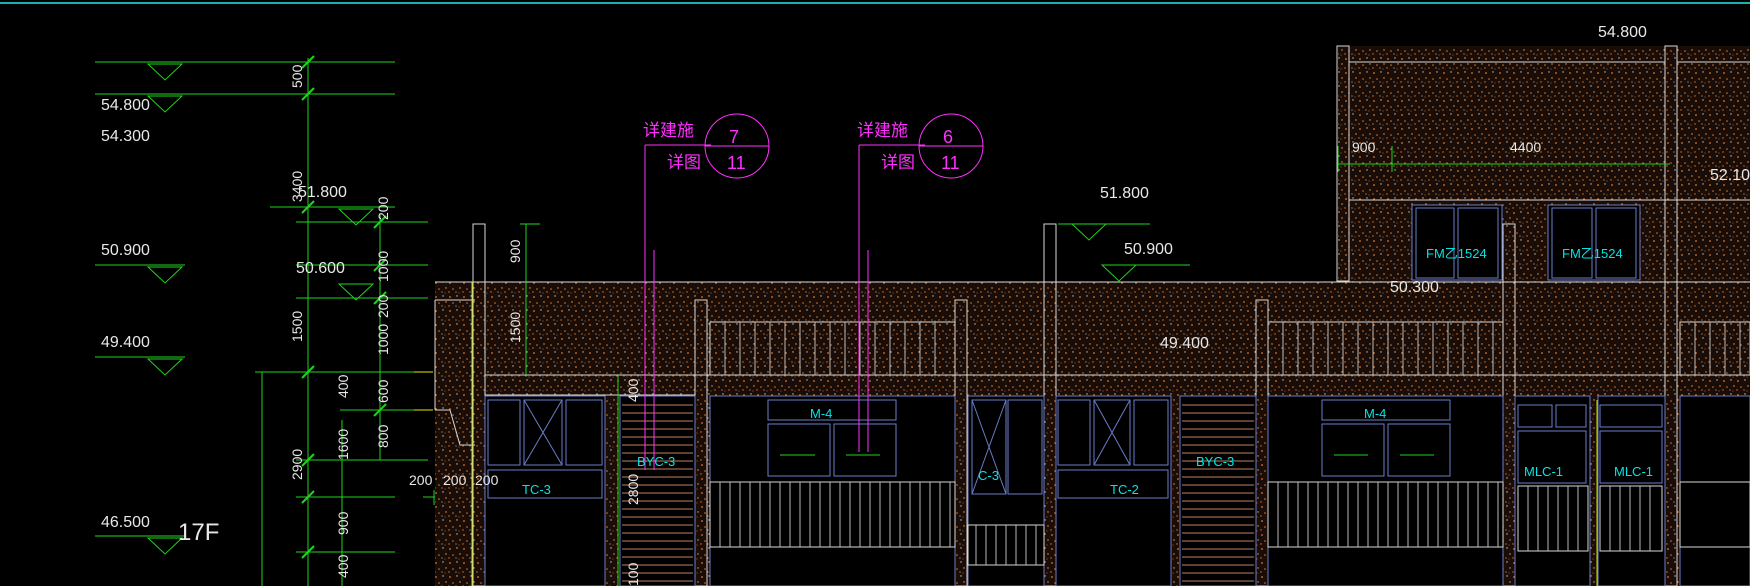 This screenshot has width=1750, height=586. I want to click on tag-byc3-a: BYC-3, so click(656, 461).